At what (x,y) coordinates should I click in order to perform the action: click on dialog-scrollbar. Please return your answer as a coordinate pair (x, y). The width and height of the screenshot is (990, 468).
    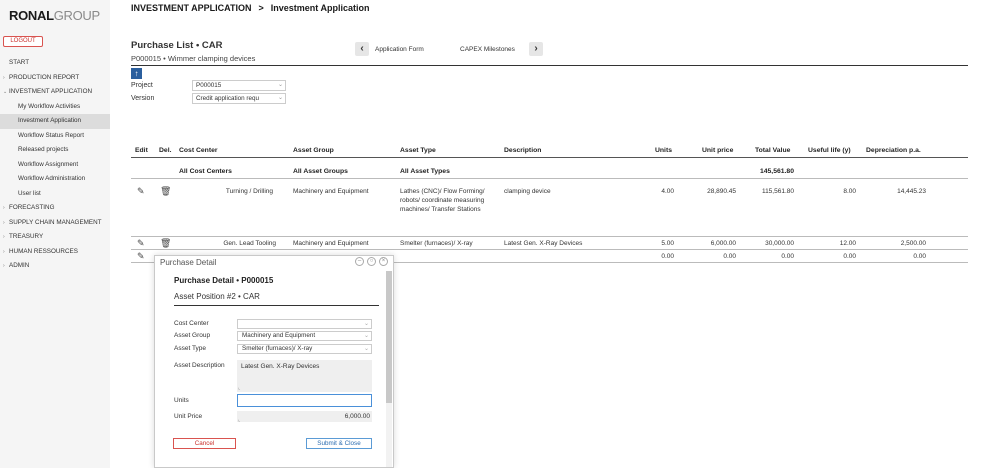
    Looking at the image, I should click on (389, 369).